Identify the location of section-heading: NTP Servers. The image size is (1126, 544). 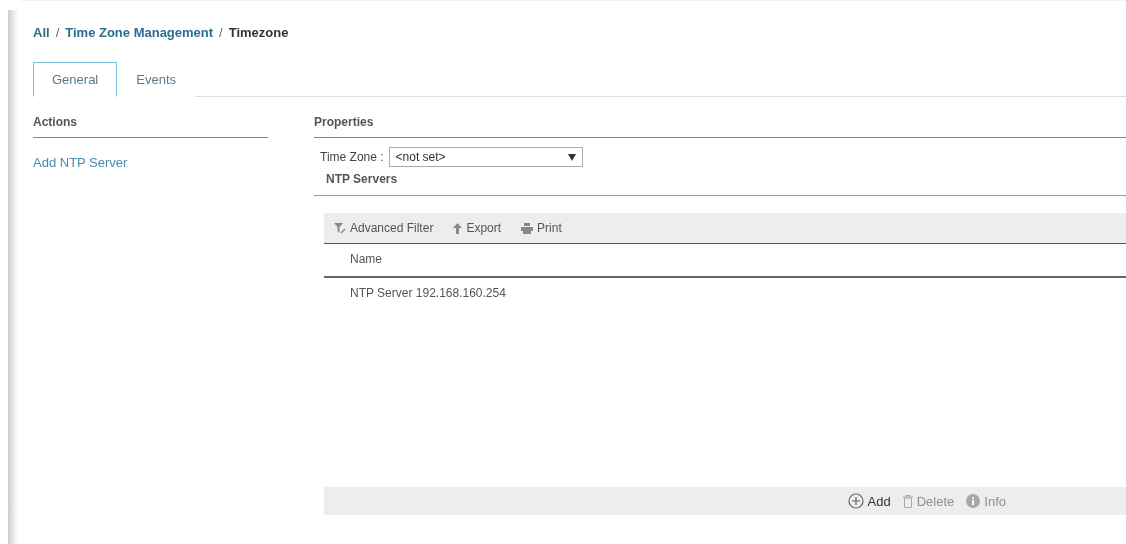
(720, 181).